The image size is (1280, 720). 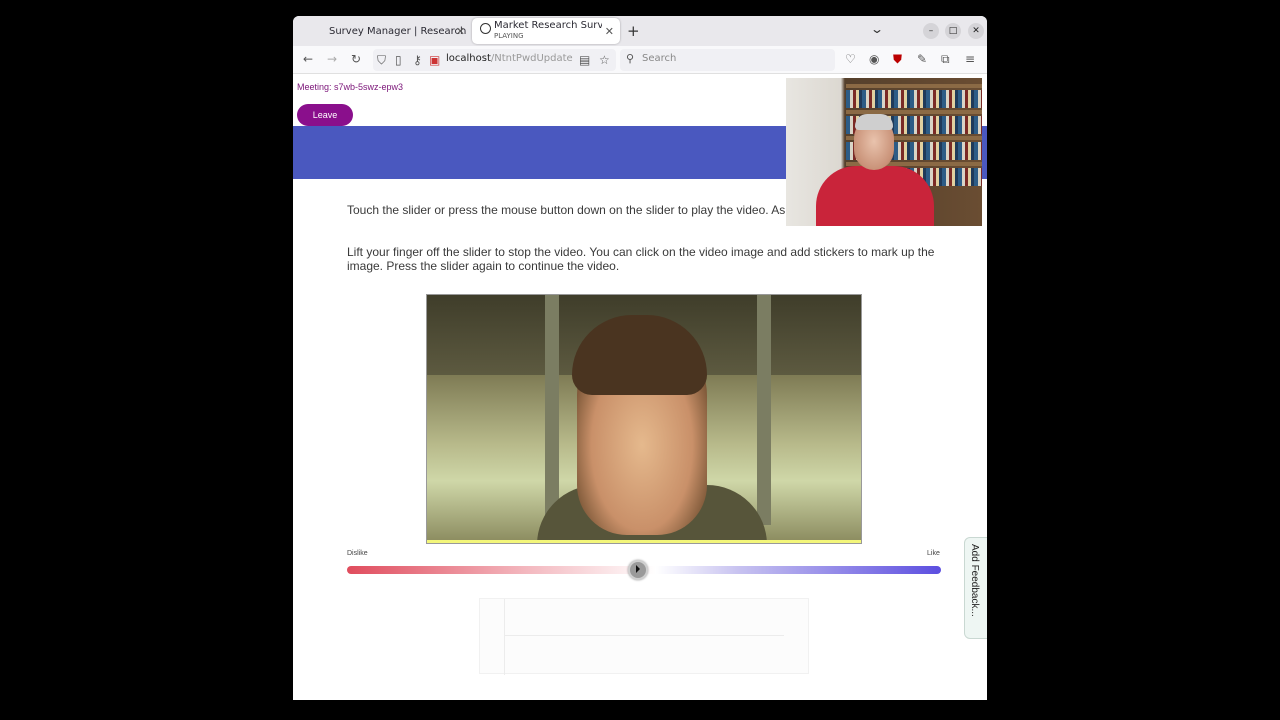 What do you see at coordinates (931, 31) in the screenshot?
I see `minimize-icon: –` at bounding box center [931, 31].